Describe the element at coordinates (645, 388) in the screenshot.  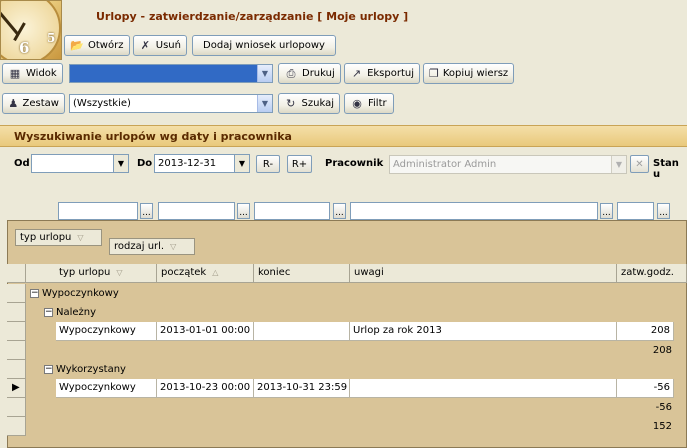
I see `cell-godz: -56` at that location.